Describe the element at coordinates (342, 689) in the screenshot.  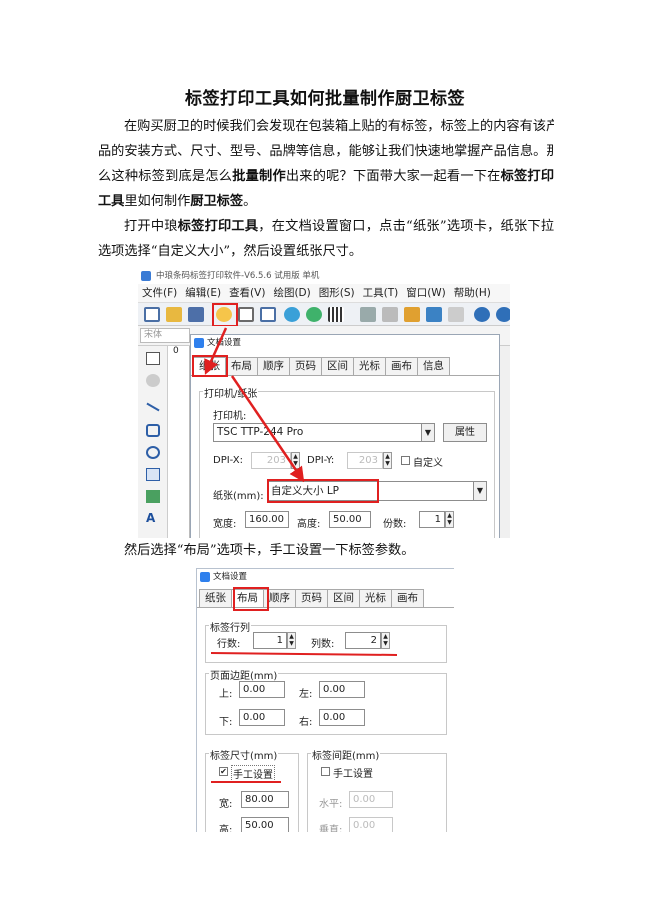
I see `margin-left-input: 0.00` at that location.